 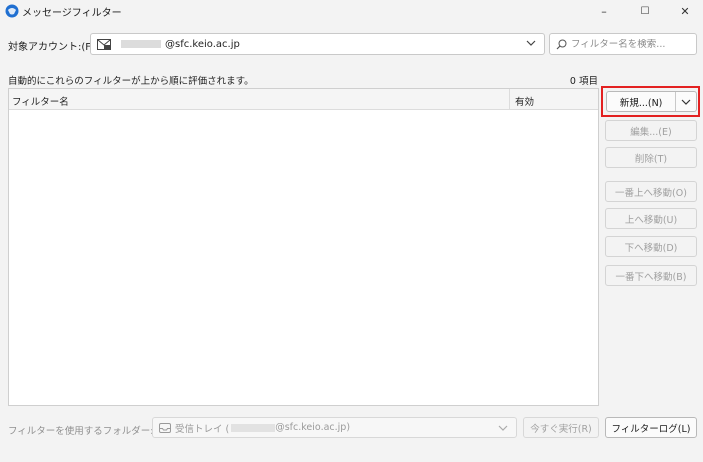 I want to click on title-bar: メッセージフィルター – ☐ ✕, so click(x=351, y=11).